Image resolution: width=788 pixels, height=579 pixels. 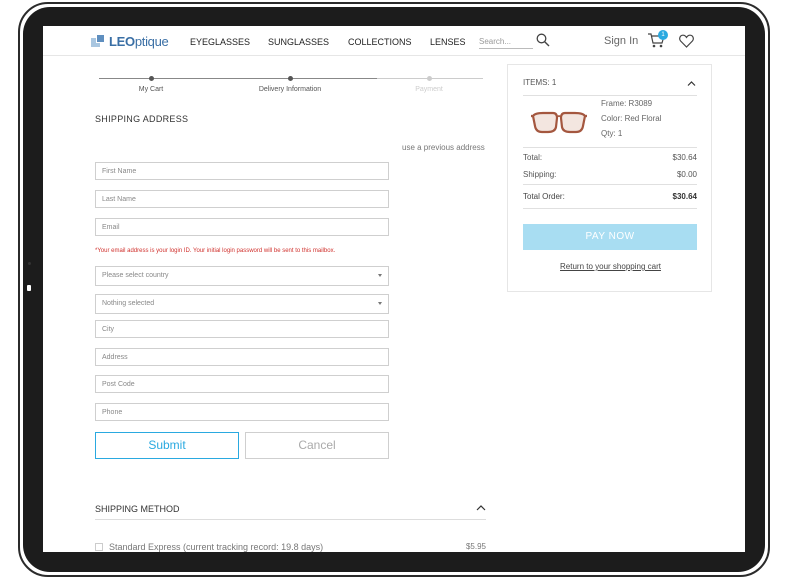 I want to click on address-field: Address, so click(x=242, y=357).